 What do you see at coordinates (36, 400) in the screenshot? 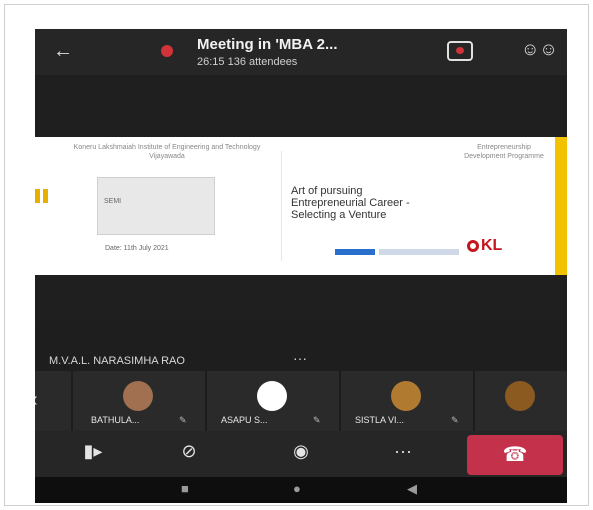
I see `chevron-left-icon: ‹` at bounding box center [36, 400].